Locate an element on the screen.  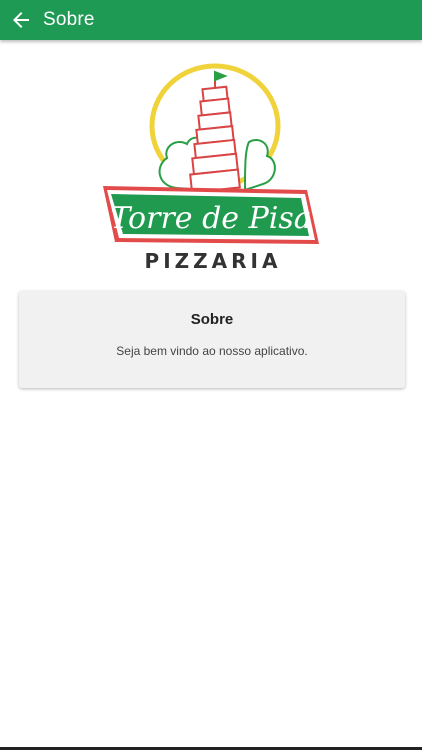
arrow-left-icon is located at coordinates (21, 20).